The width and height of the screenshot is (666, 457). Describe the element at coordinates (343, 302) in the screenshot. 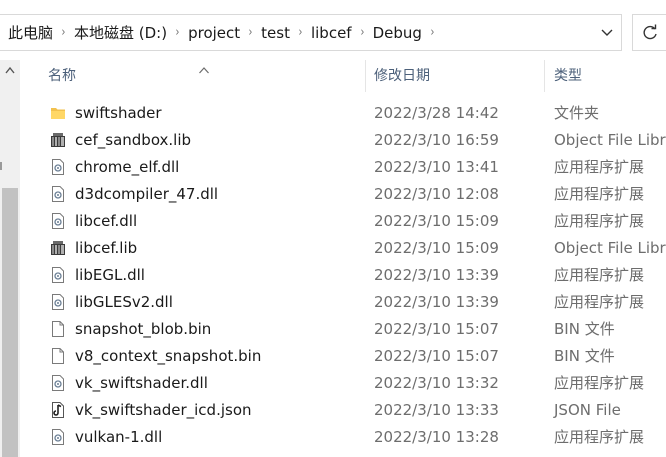

I see `file-row: libGLESv2.dll 2022/3/10 13:39 应用程序扩展` at that location.